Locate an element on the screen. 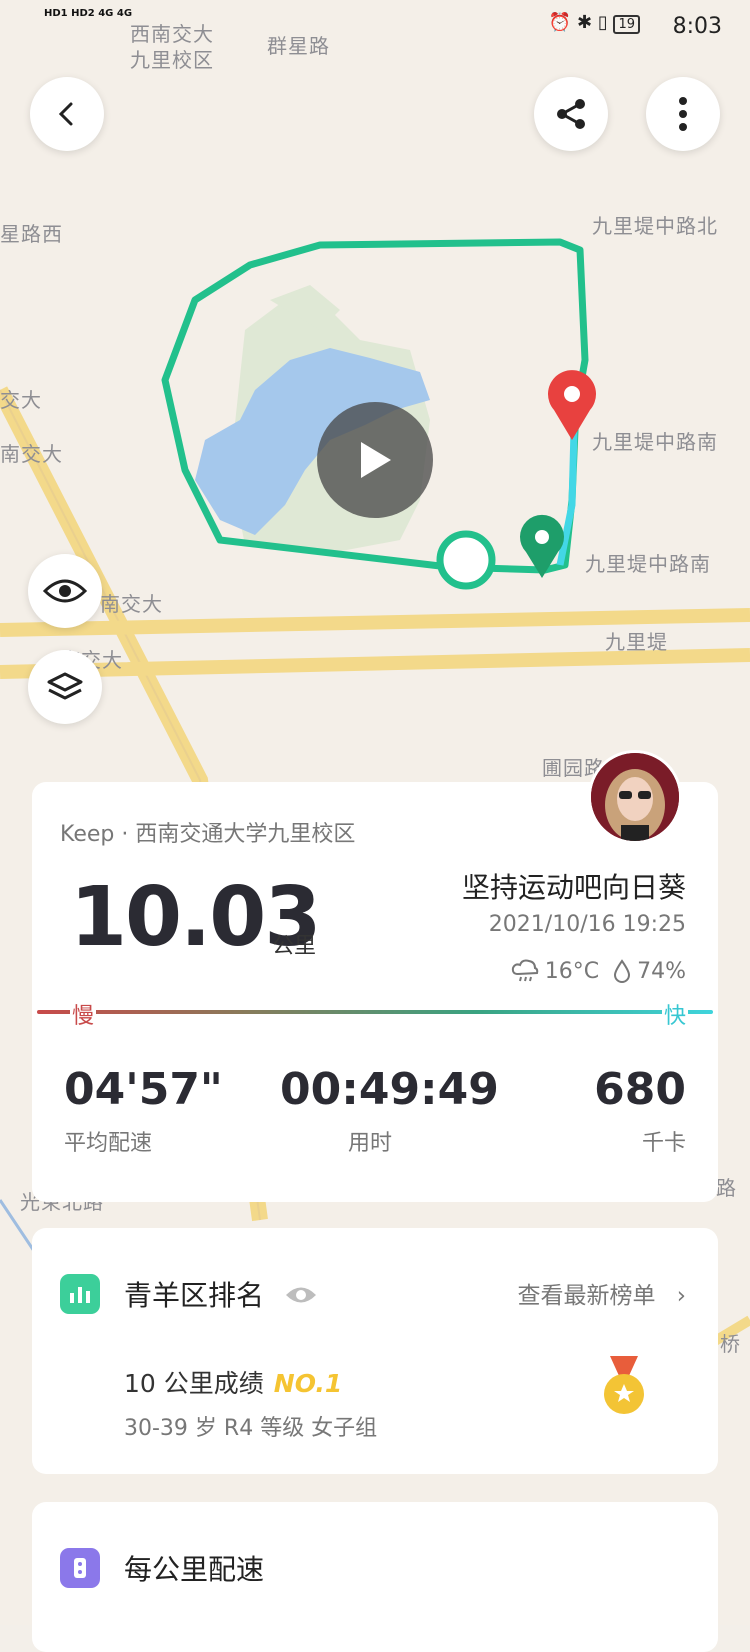 This screenshot has height=1652, width=750. play-icon is located at coordinates (376, 460).